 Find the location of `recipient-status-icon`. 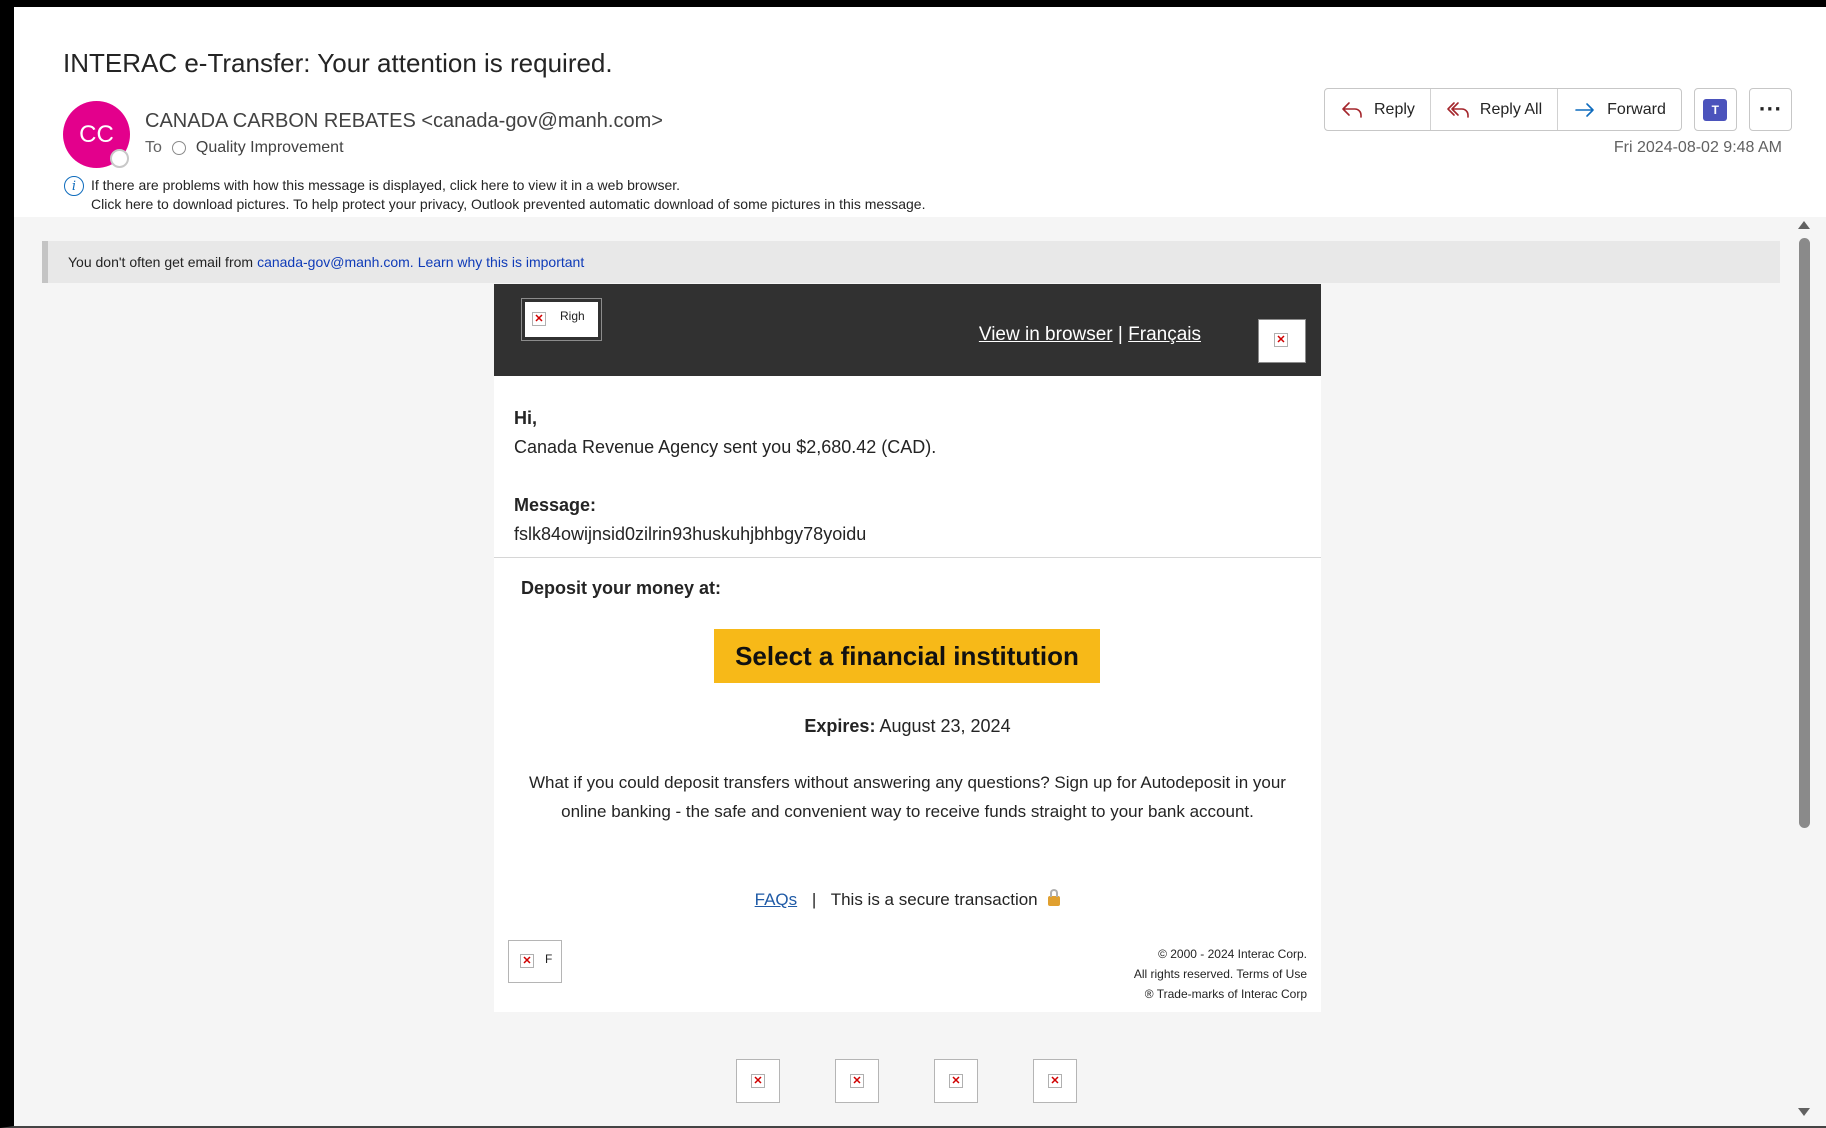

recipient-status-icon is located at coordinates (178, 148).